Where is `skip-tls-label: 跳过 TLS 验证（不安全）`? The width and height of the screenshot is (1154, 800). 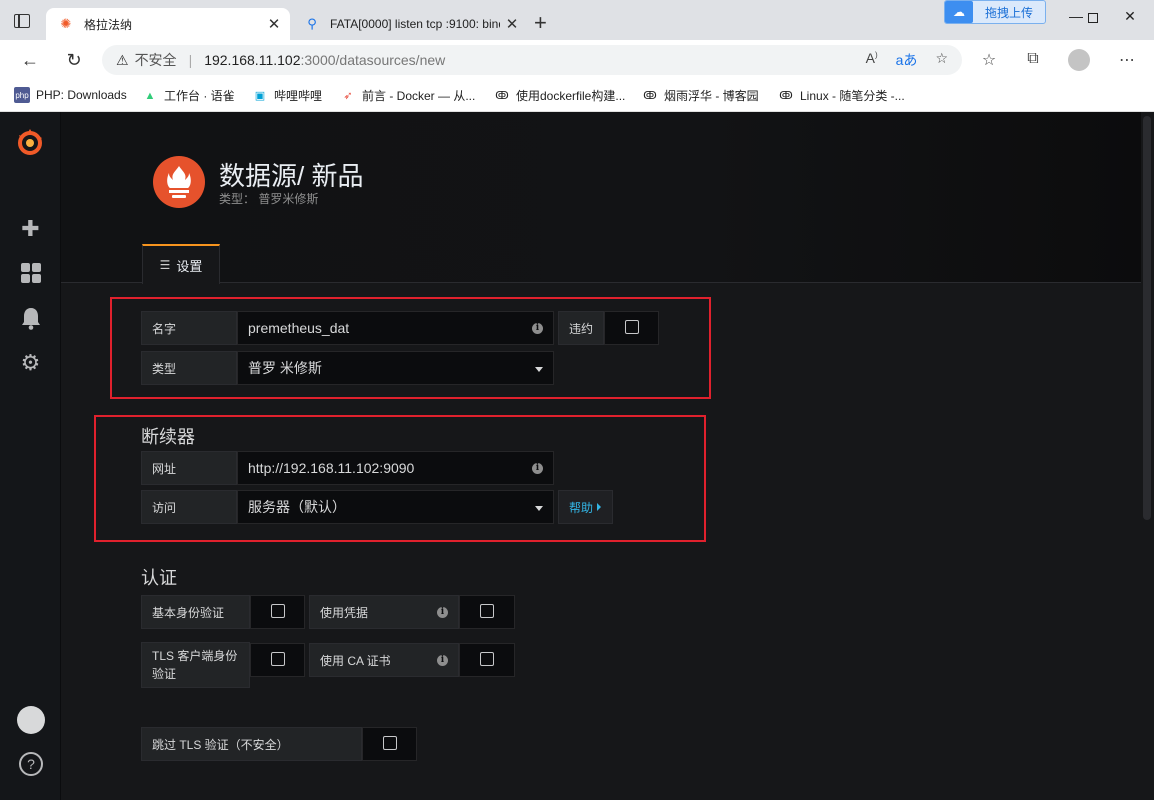
skip-tls-label: 跳过 TLS 验证（不安全） is located at coordinates (251, 744).